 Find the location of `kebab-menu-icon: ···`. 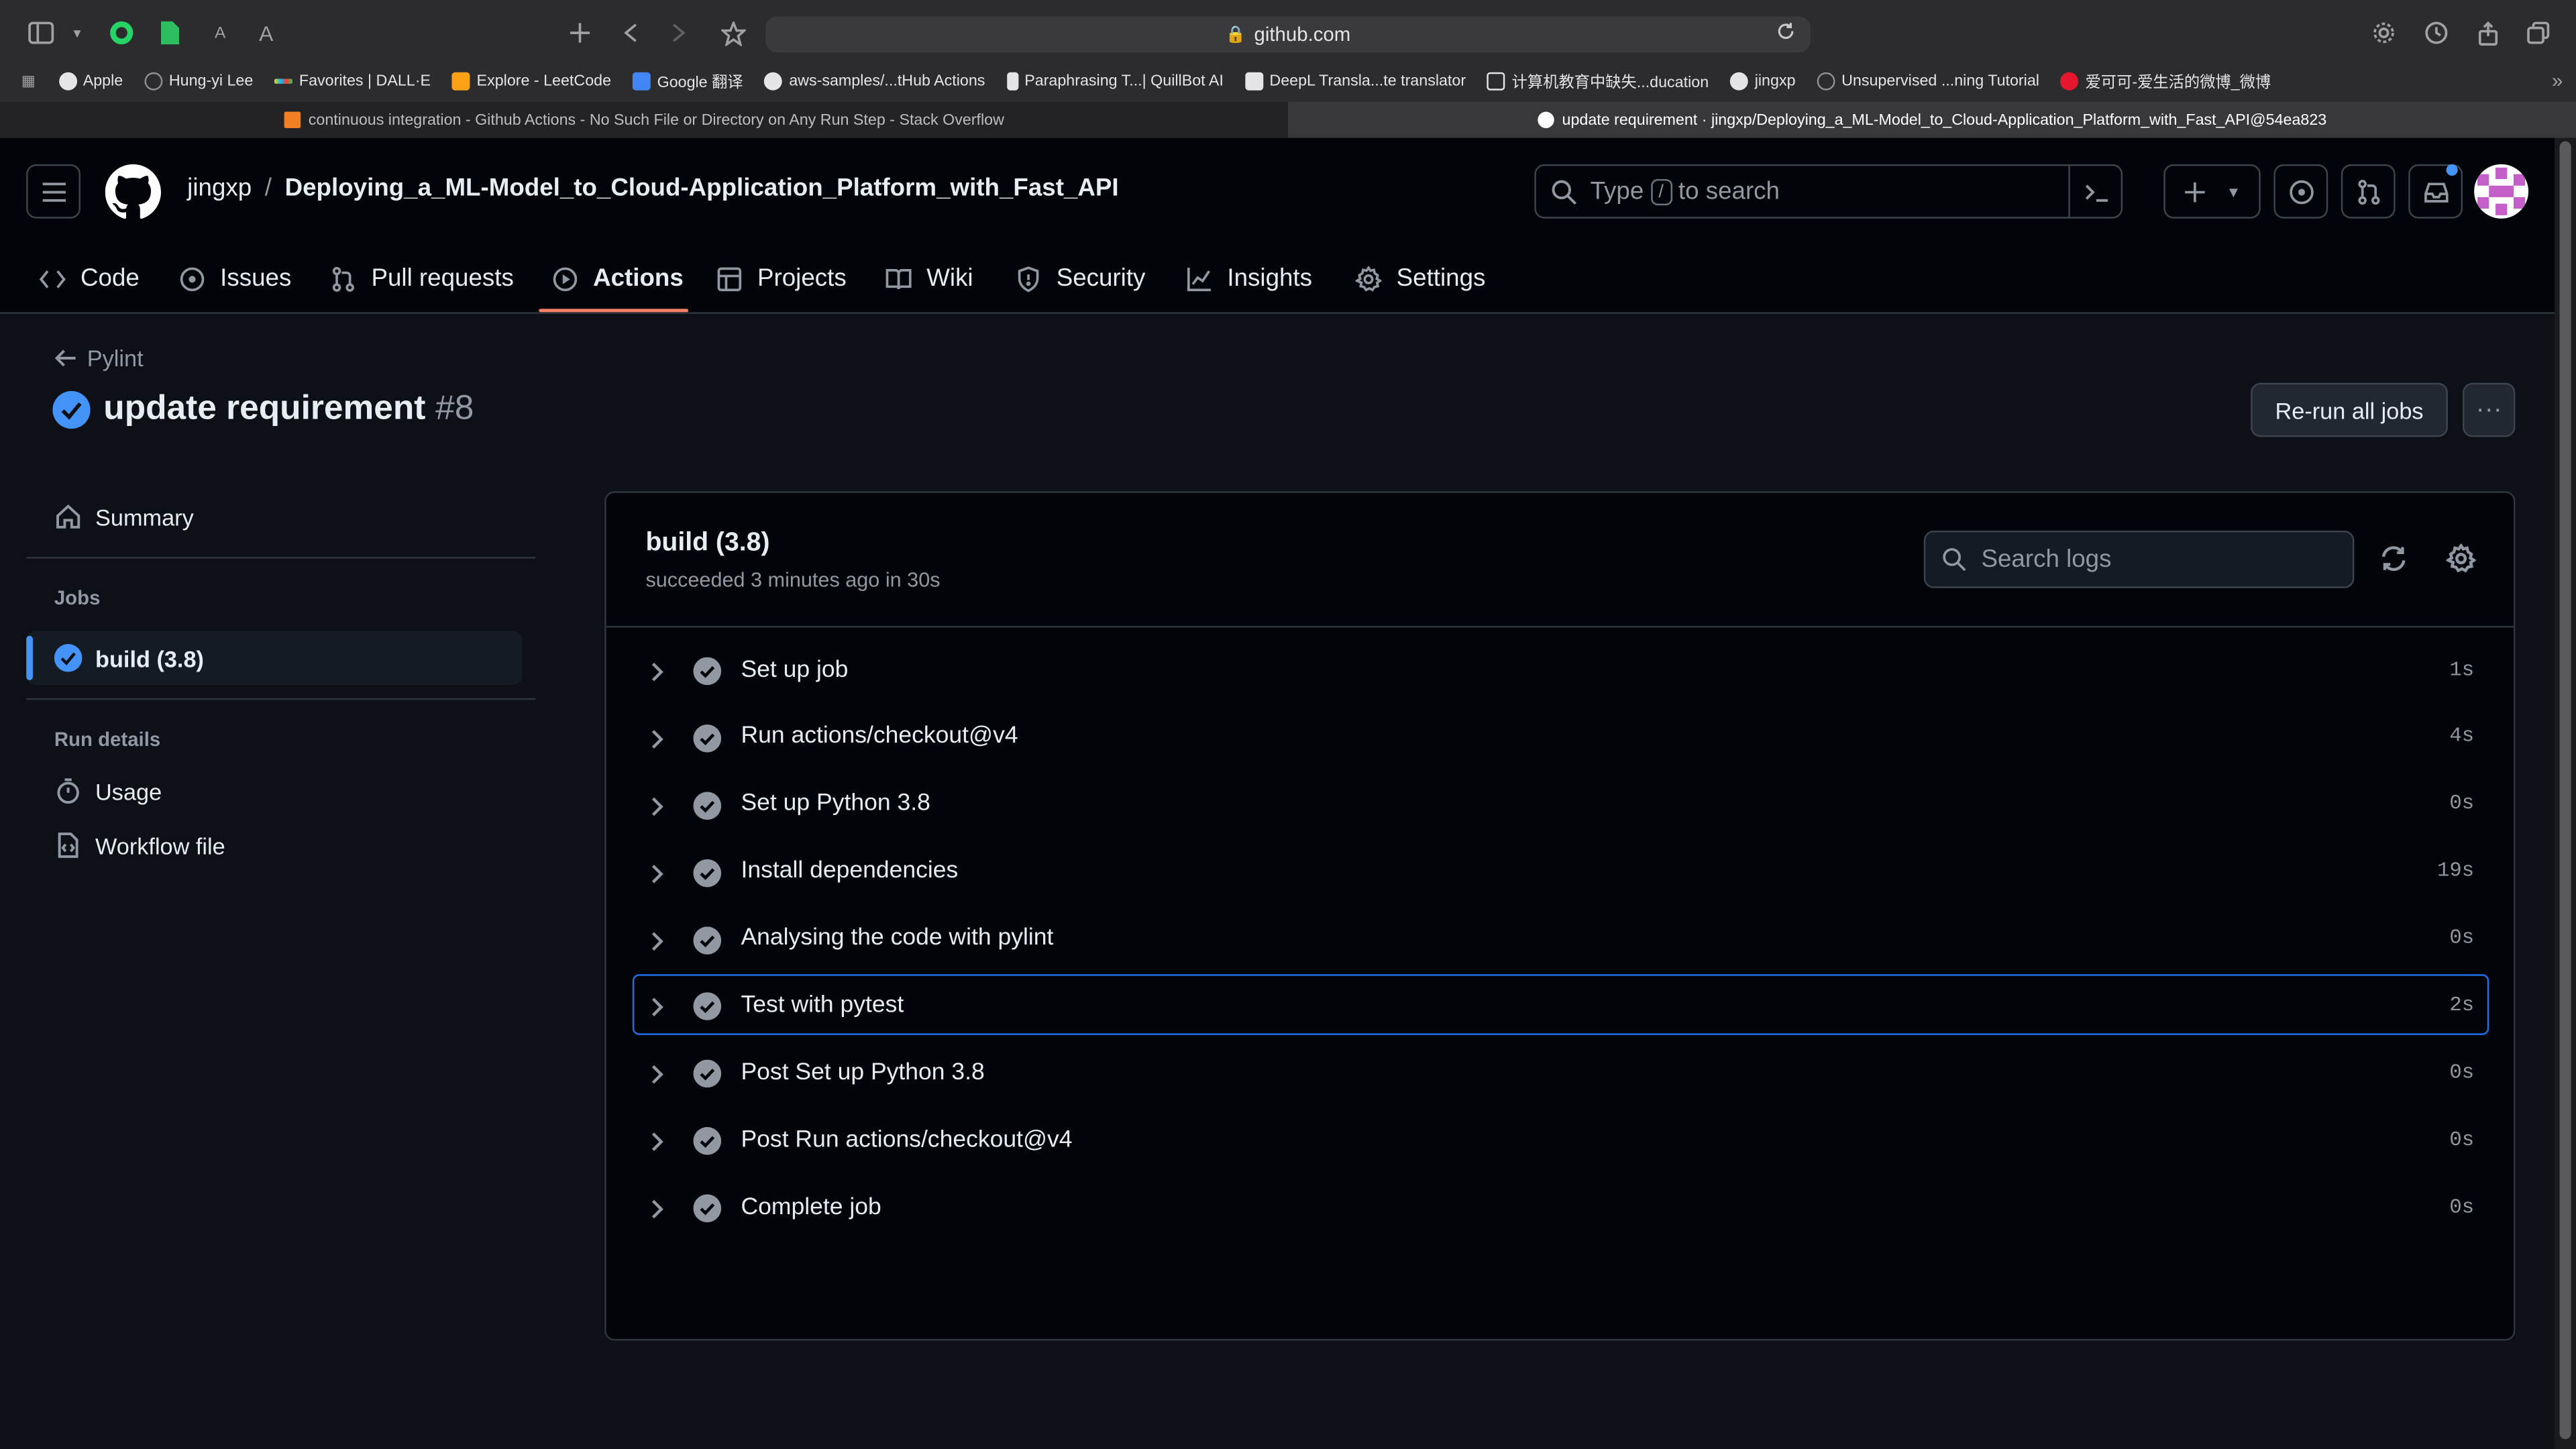

kebab-menu-icon: ··· is located at coordinates (2489, 409).